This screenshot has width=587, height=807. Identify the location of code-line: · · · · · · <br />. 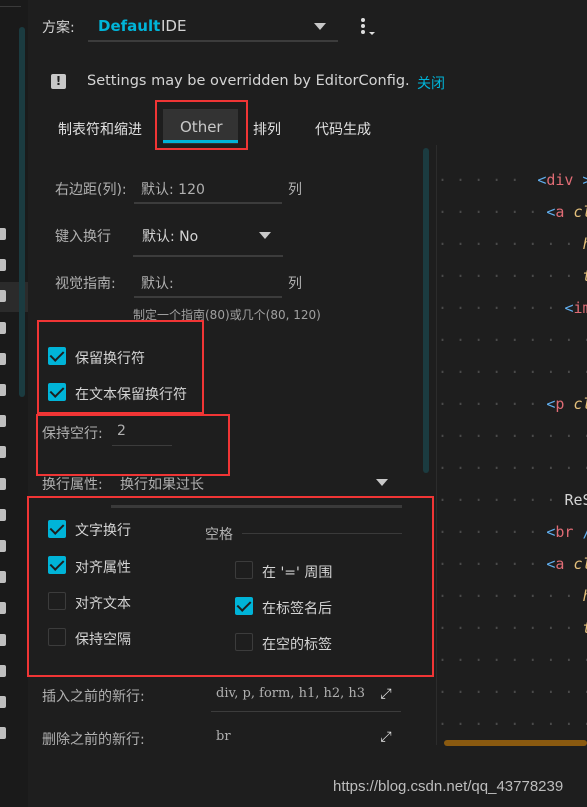
(512, 539).